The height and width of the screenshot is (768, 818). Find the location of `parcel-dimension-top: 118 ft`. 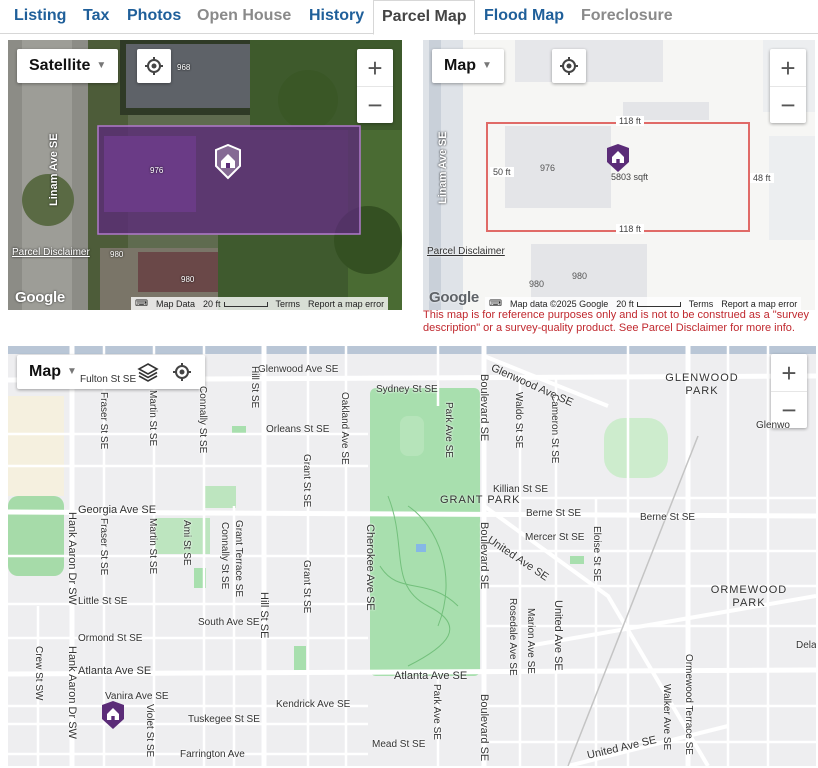

parcel-dimension-top: 118 ft is located at coordinates (630, 121).